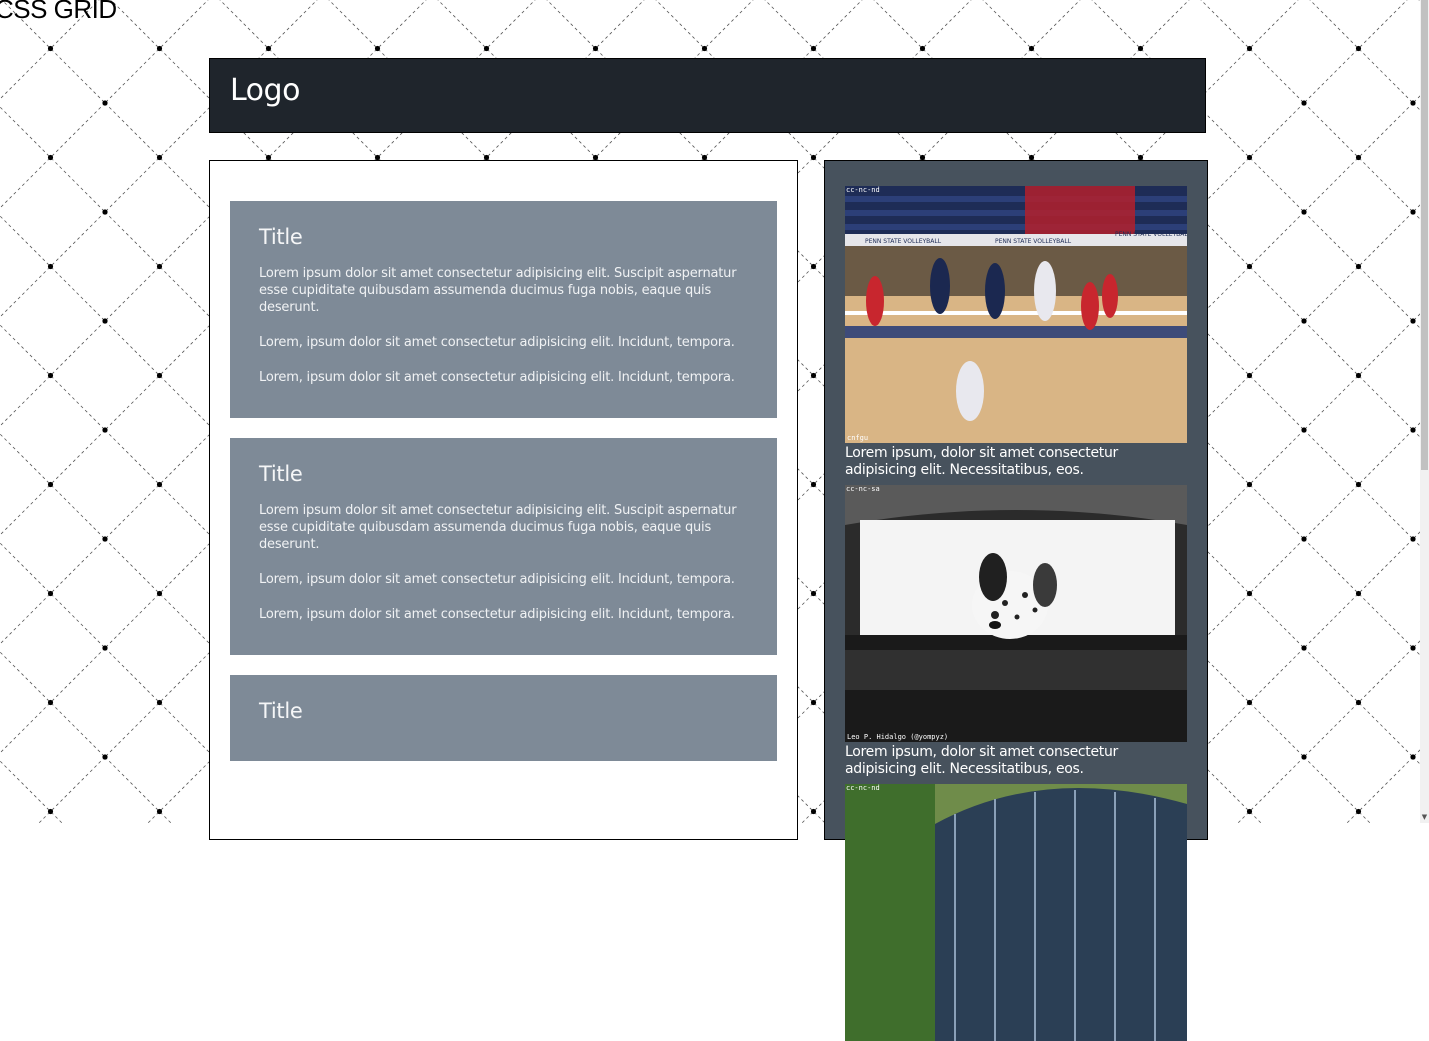 The image size is (1429, 1041). I want to click on content-card: Title, so click(503, 718).